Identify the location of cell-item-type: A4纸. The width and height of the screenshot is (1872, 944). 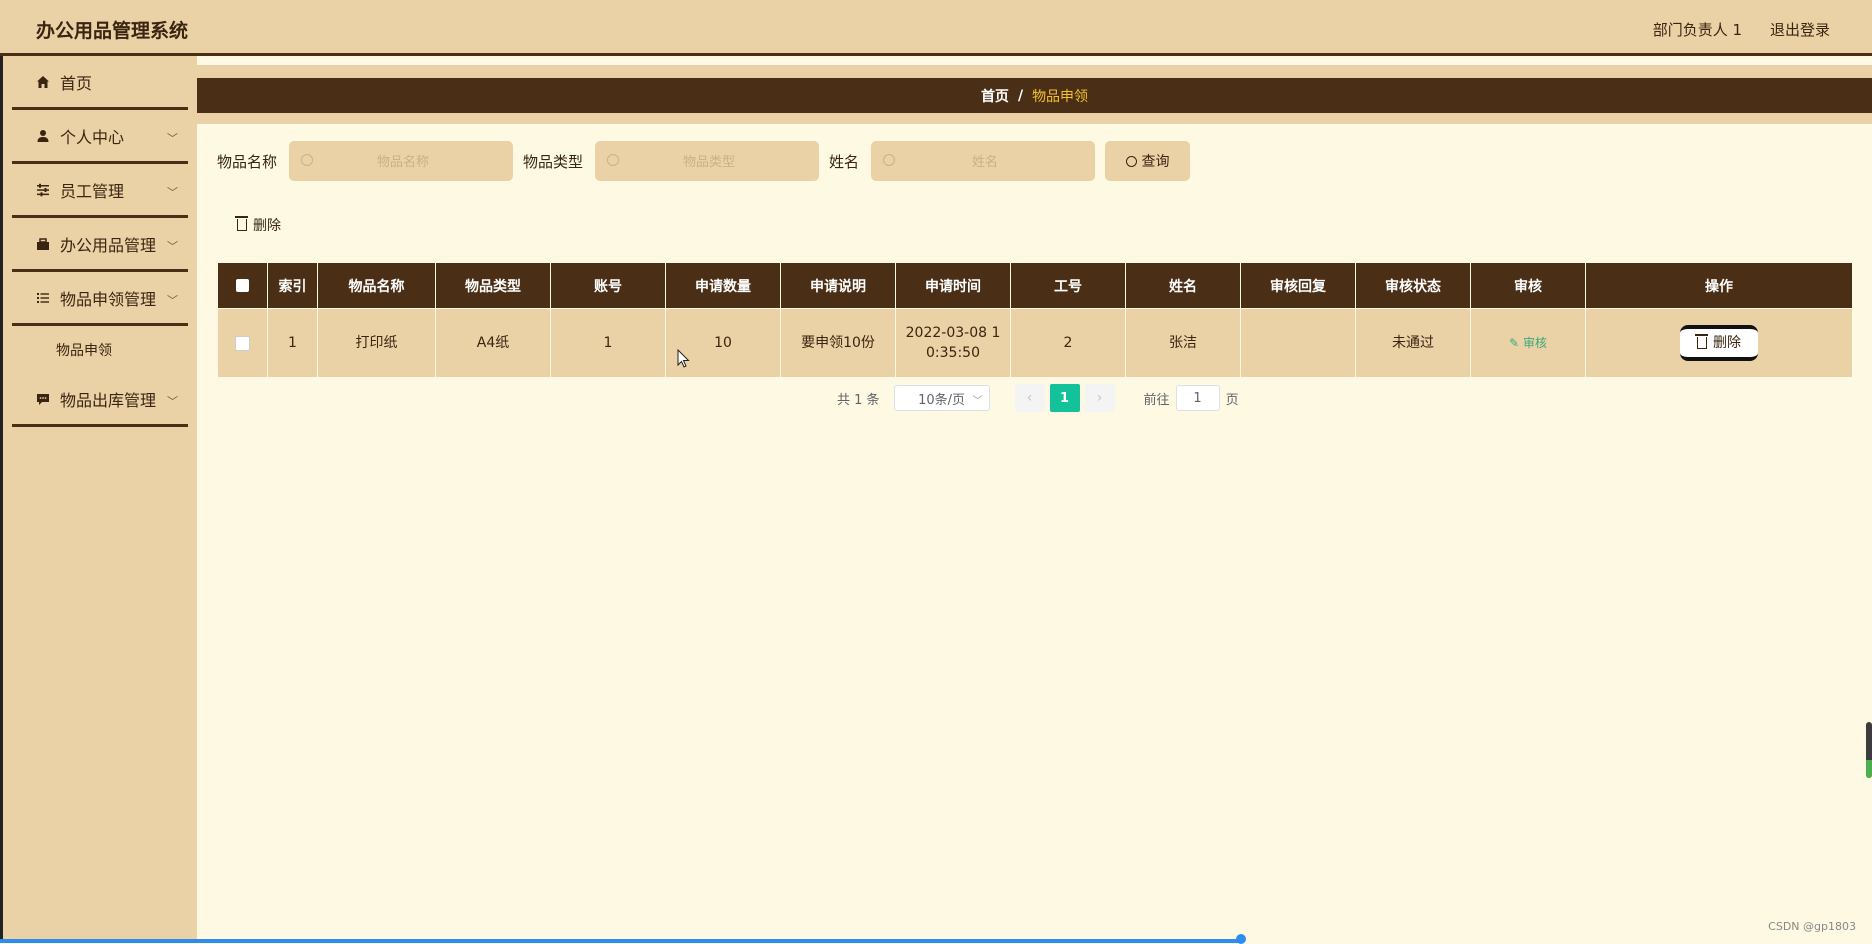
(493, 343).